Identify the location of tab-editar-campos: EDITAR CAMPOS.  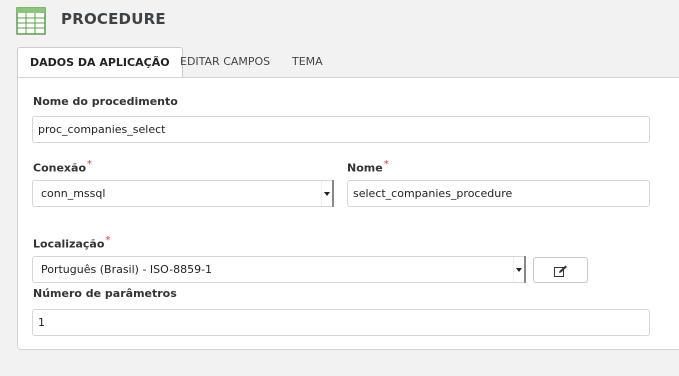
(225, 62).